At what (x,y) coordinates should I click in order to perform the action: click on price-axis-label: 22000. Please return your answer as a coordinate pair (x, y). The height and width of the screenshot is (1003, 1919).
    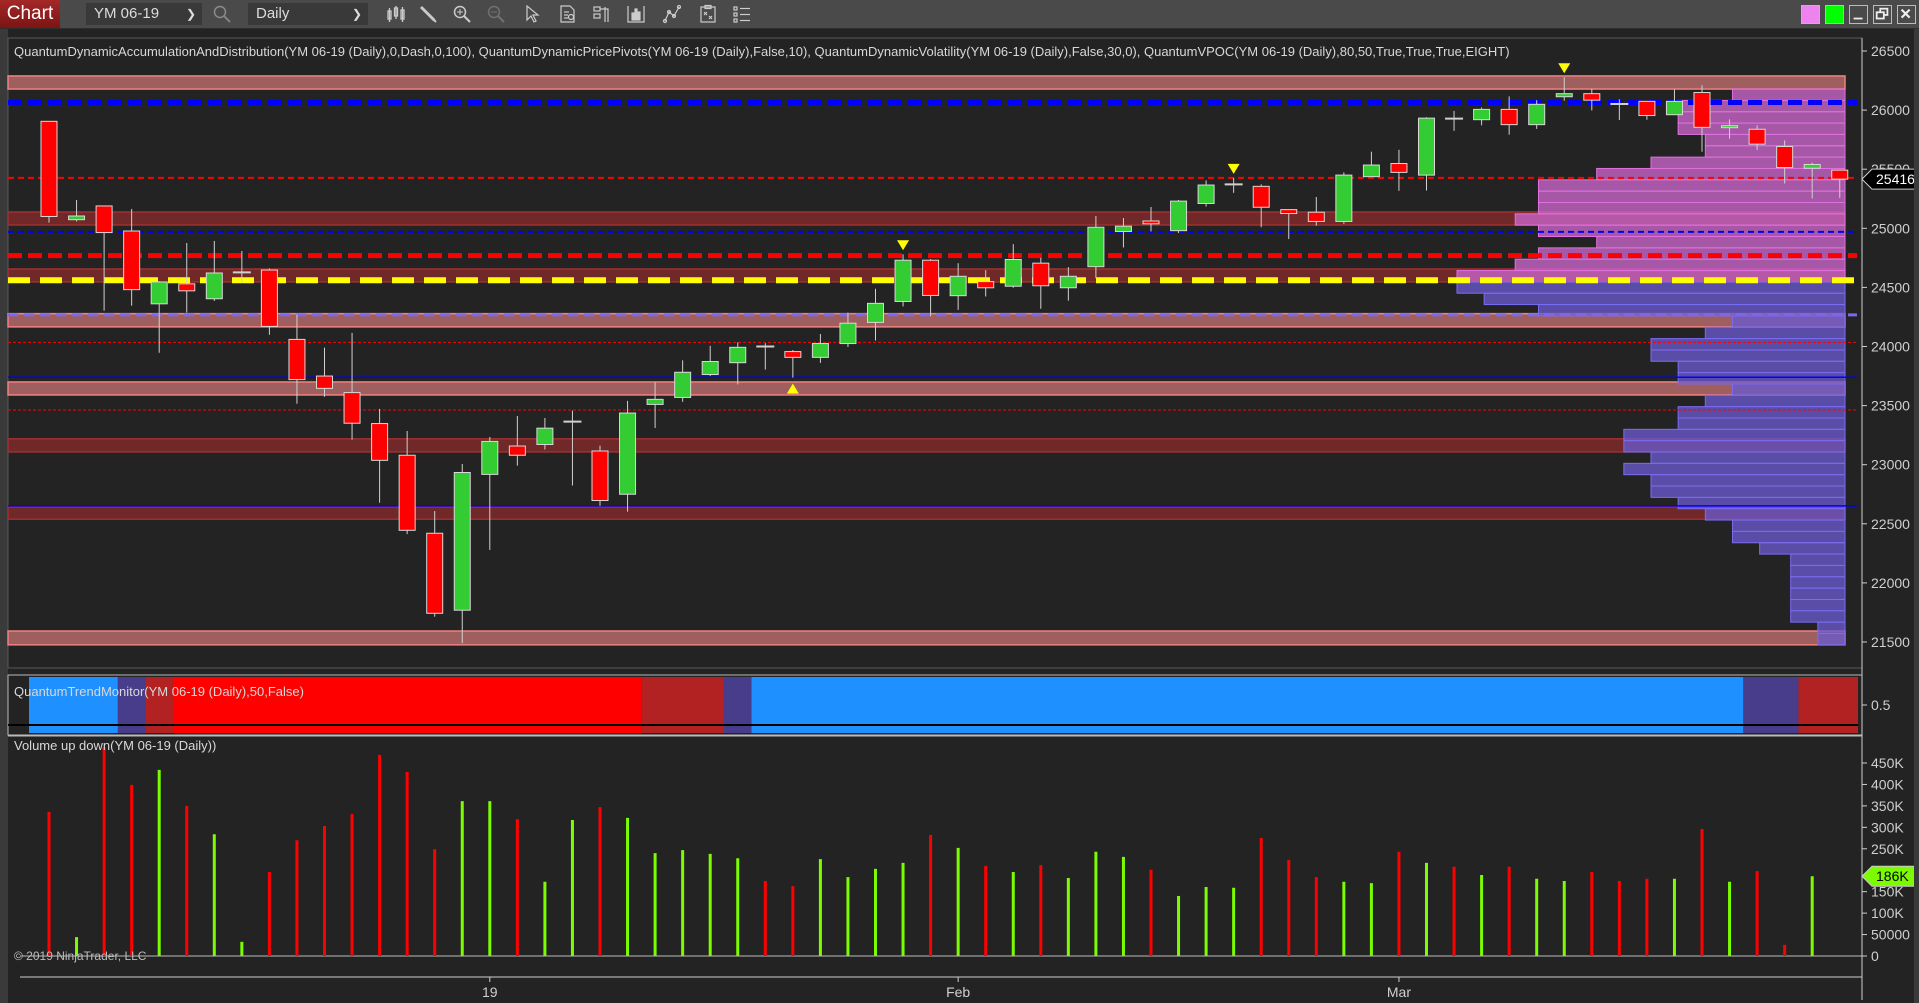
    Looking at the image, I should click on (1890, 583).